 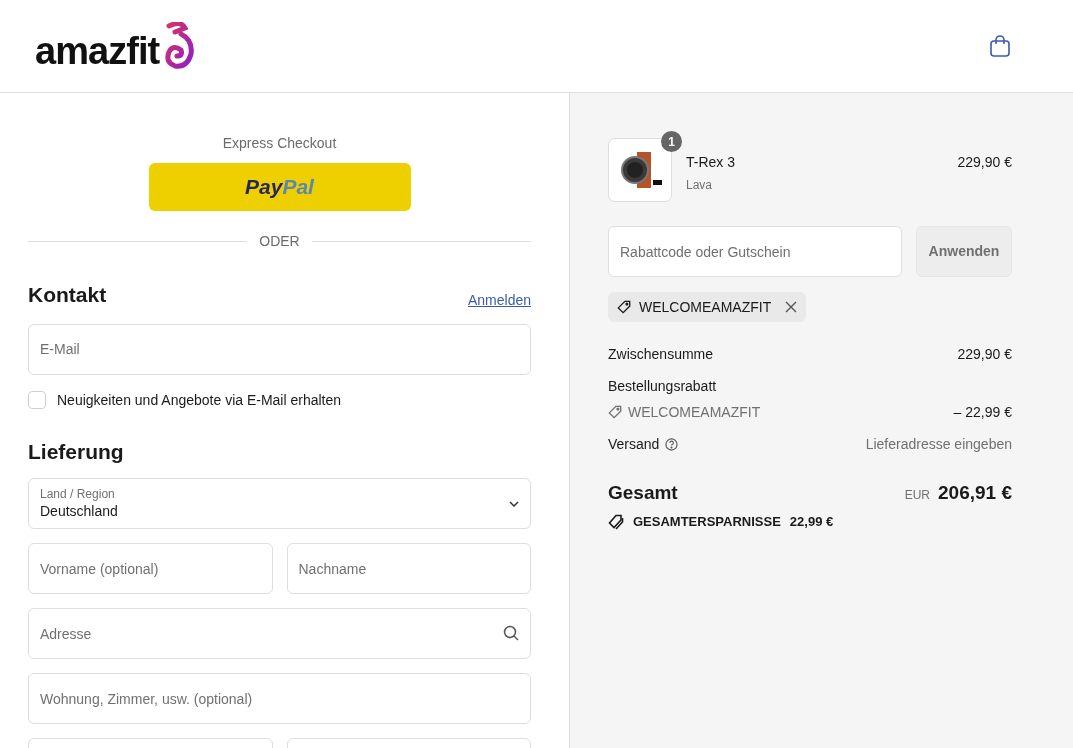 I want to click on chevron-down-icon, so click(x=514, y=503).